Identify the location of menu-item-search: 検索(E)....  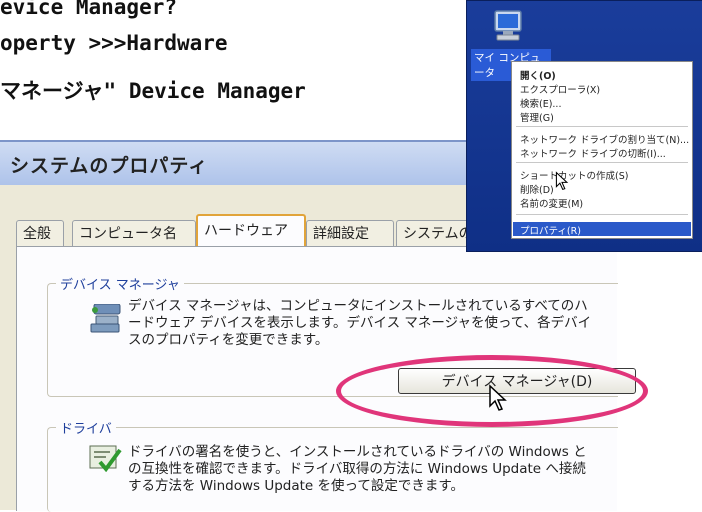
(540, 103).